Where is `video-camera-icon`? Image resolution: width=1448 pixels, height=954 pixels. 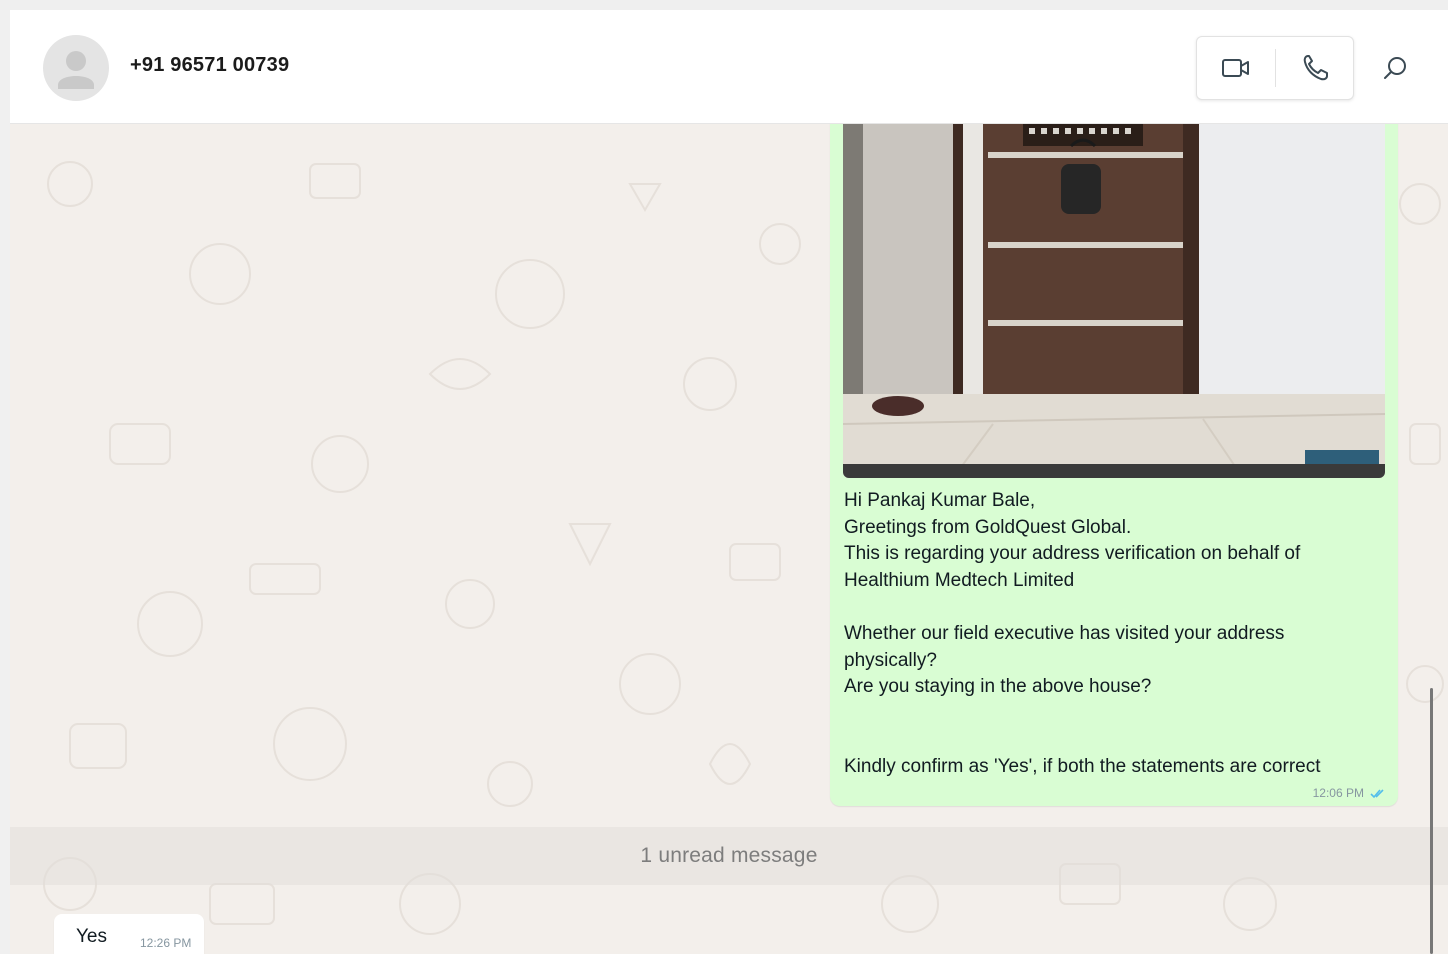 video-camera-icon is located at coordinates (1235, 68).